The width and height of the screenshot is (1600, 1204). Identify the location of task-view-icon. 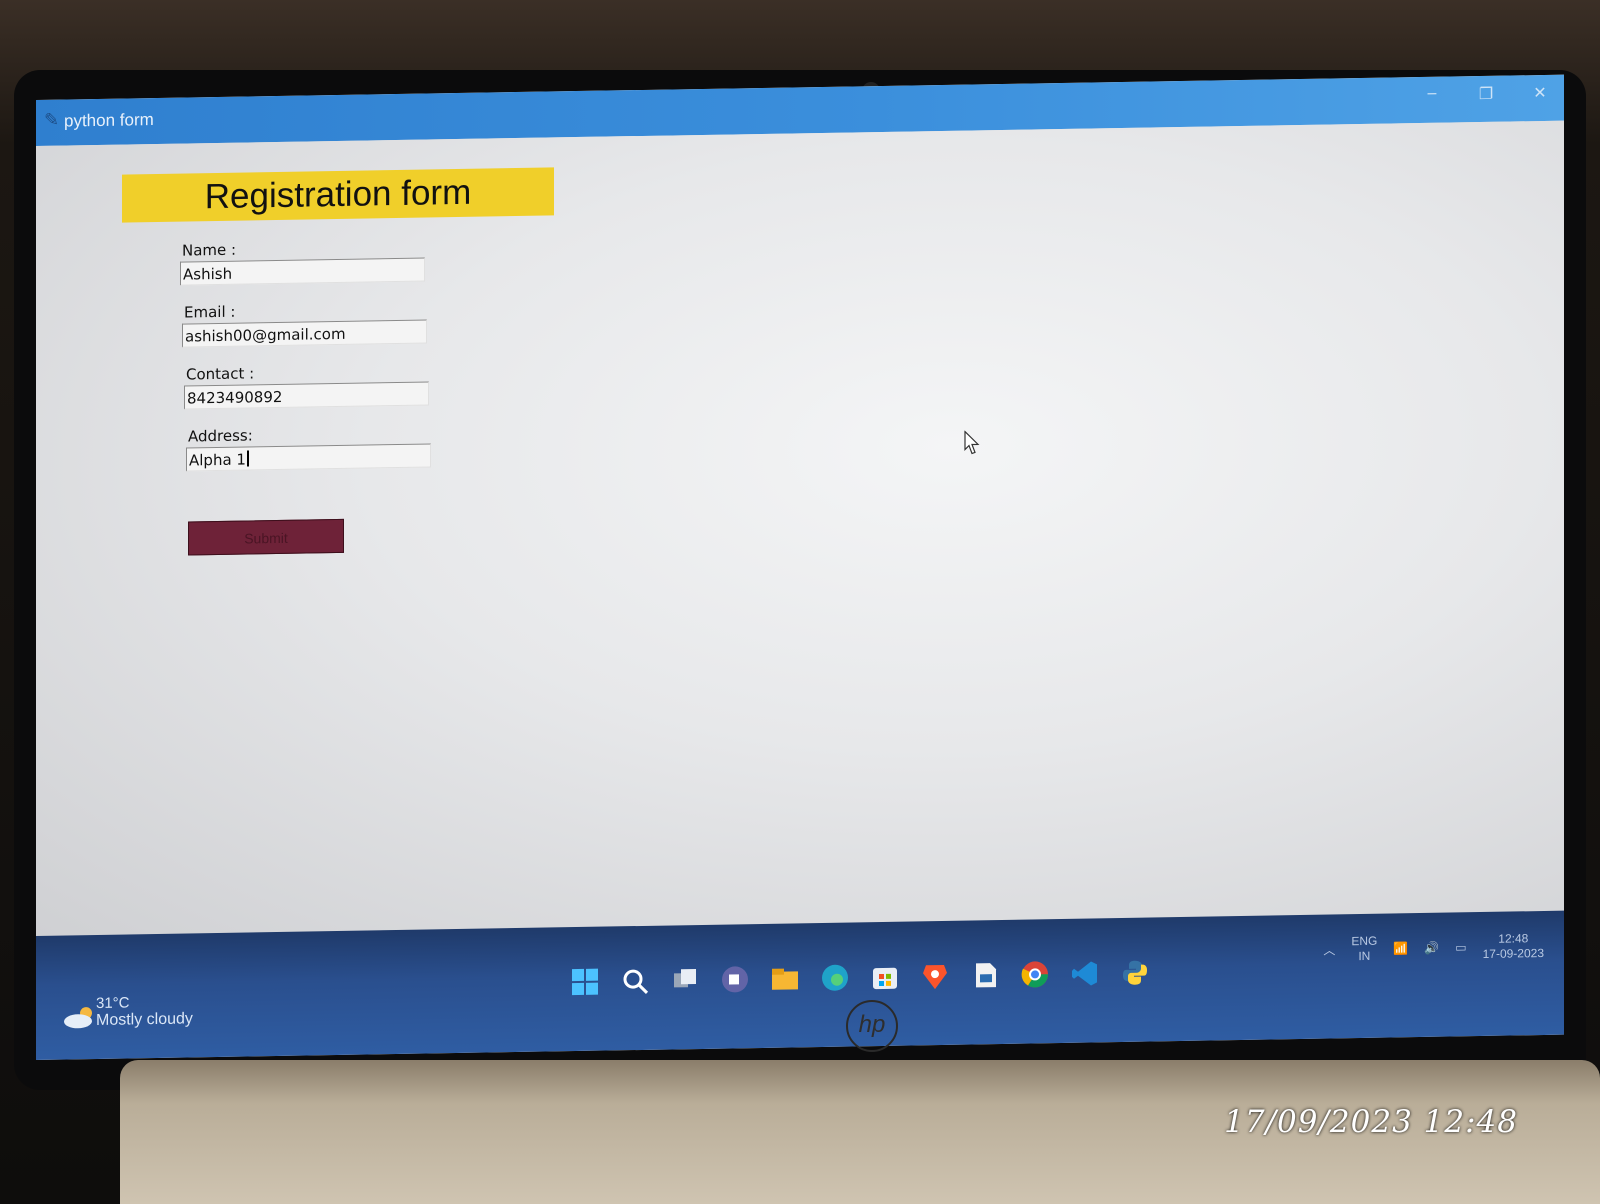
(685, 980).